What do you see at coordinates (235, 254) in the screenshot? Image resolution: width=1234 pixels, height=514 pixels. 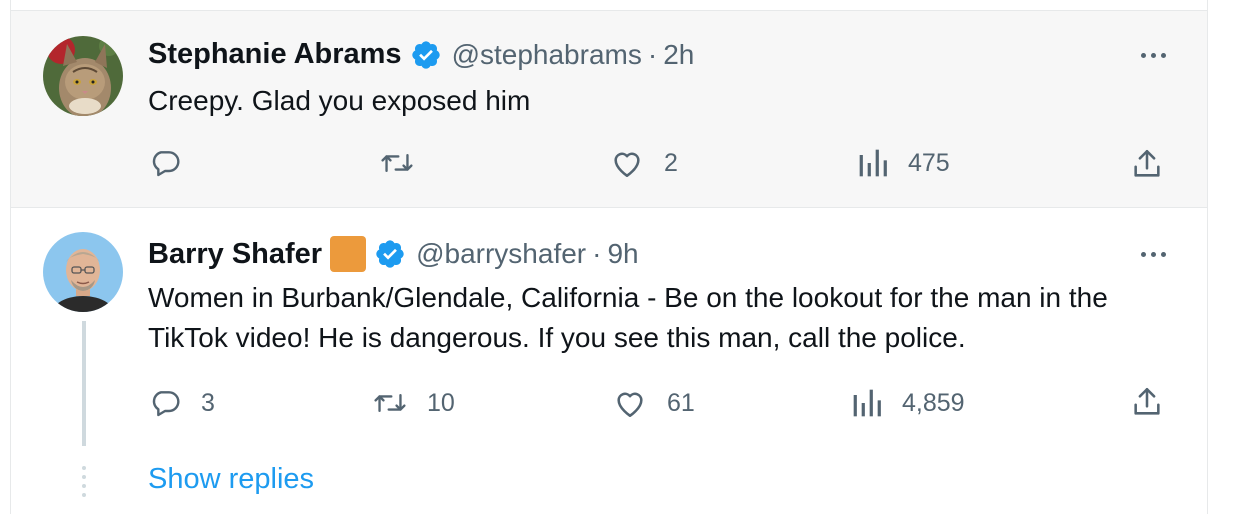 I see `author-name: Barry Shafer` at bounding box center [235, 254].